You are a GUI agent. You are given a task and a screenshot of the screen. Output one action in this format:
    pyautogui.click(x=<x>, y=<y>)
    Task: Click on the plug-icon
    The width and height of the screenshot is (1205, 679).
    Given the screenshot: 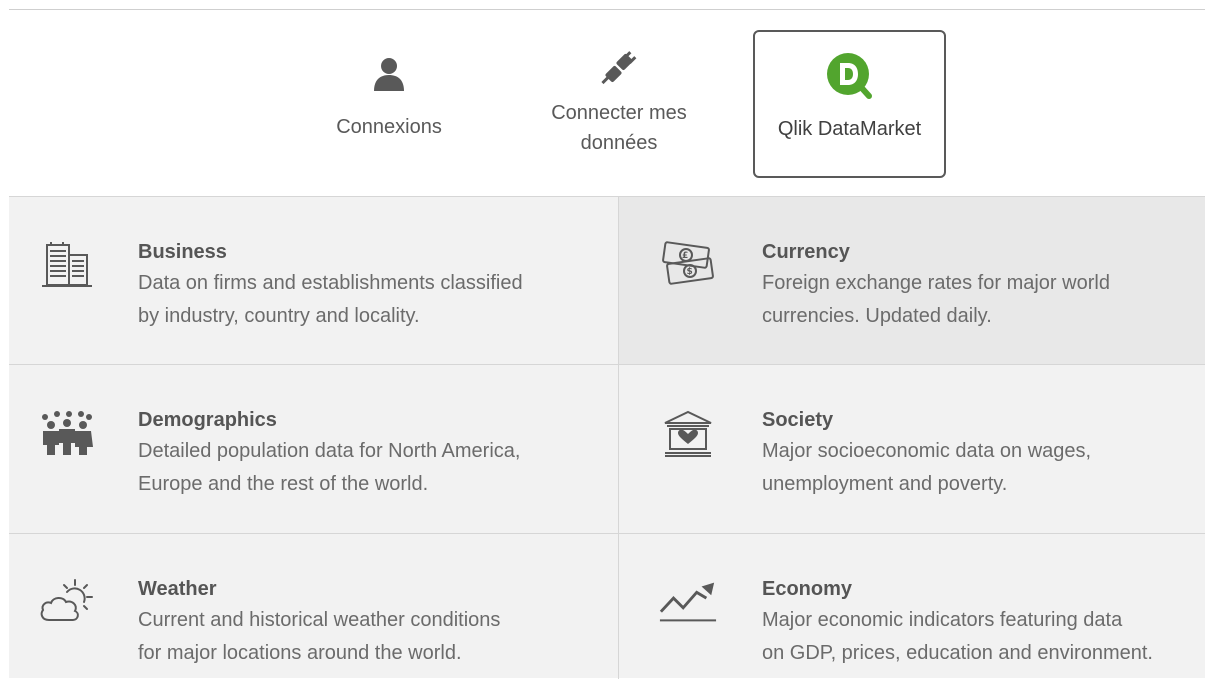 What is the action you would take?
    pyautogui.click(x=619, y=64)
    